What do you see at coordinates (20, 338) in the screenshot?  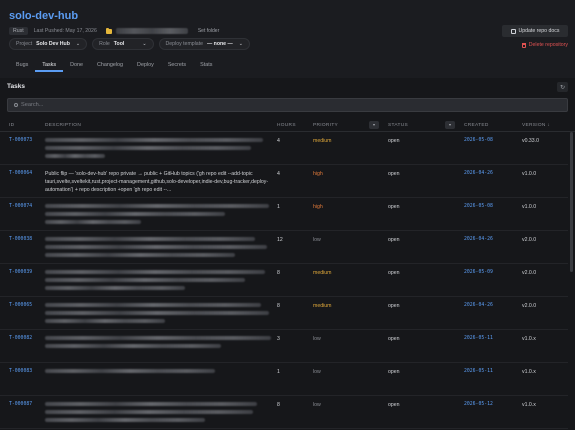 I see `task-id: T-000082` at bounding box center [20, 338].